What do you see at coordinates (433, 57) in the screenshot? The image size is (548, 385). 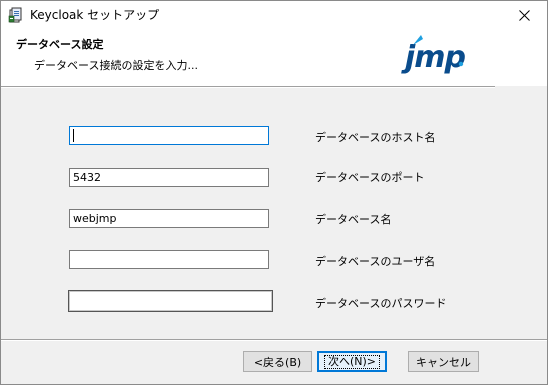 I see `svg-text: jmp` at bounding box center [433, 57].